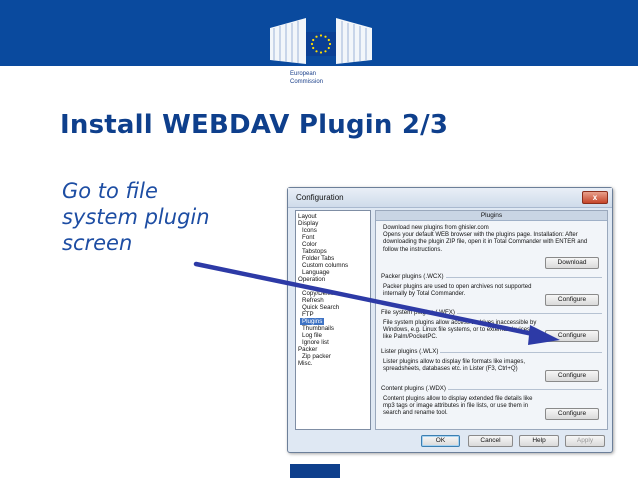  I want to click on dialog-title: Configuration, so click(320, 197).